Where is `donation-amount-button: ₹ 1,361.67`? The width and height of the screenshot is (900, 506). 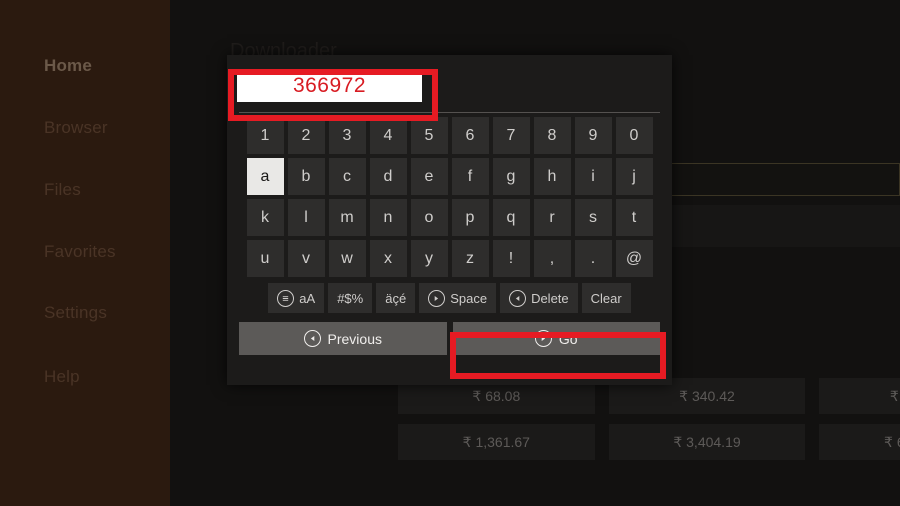 donation-amount-button: ₹ 1,361.67 is located at coordinates (496, 442).